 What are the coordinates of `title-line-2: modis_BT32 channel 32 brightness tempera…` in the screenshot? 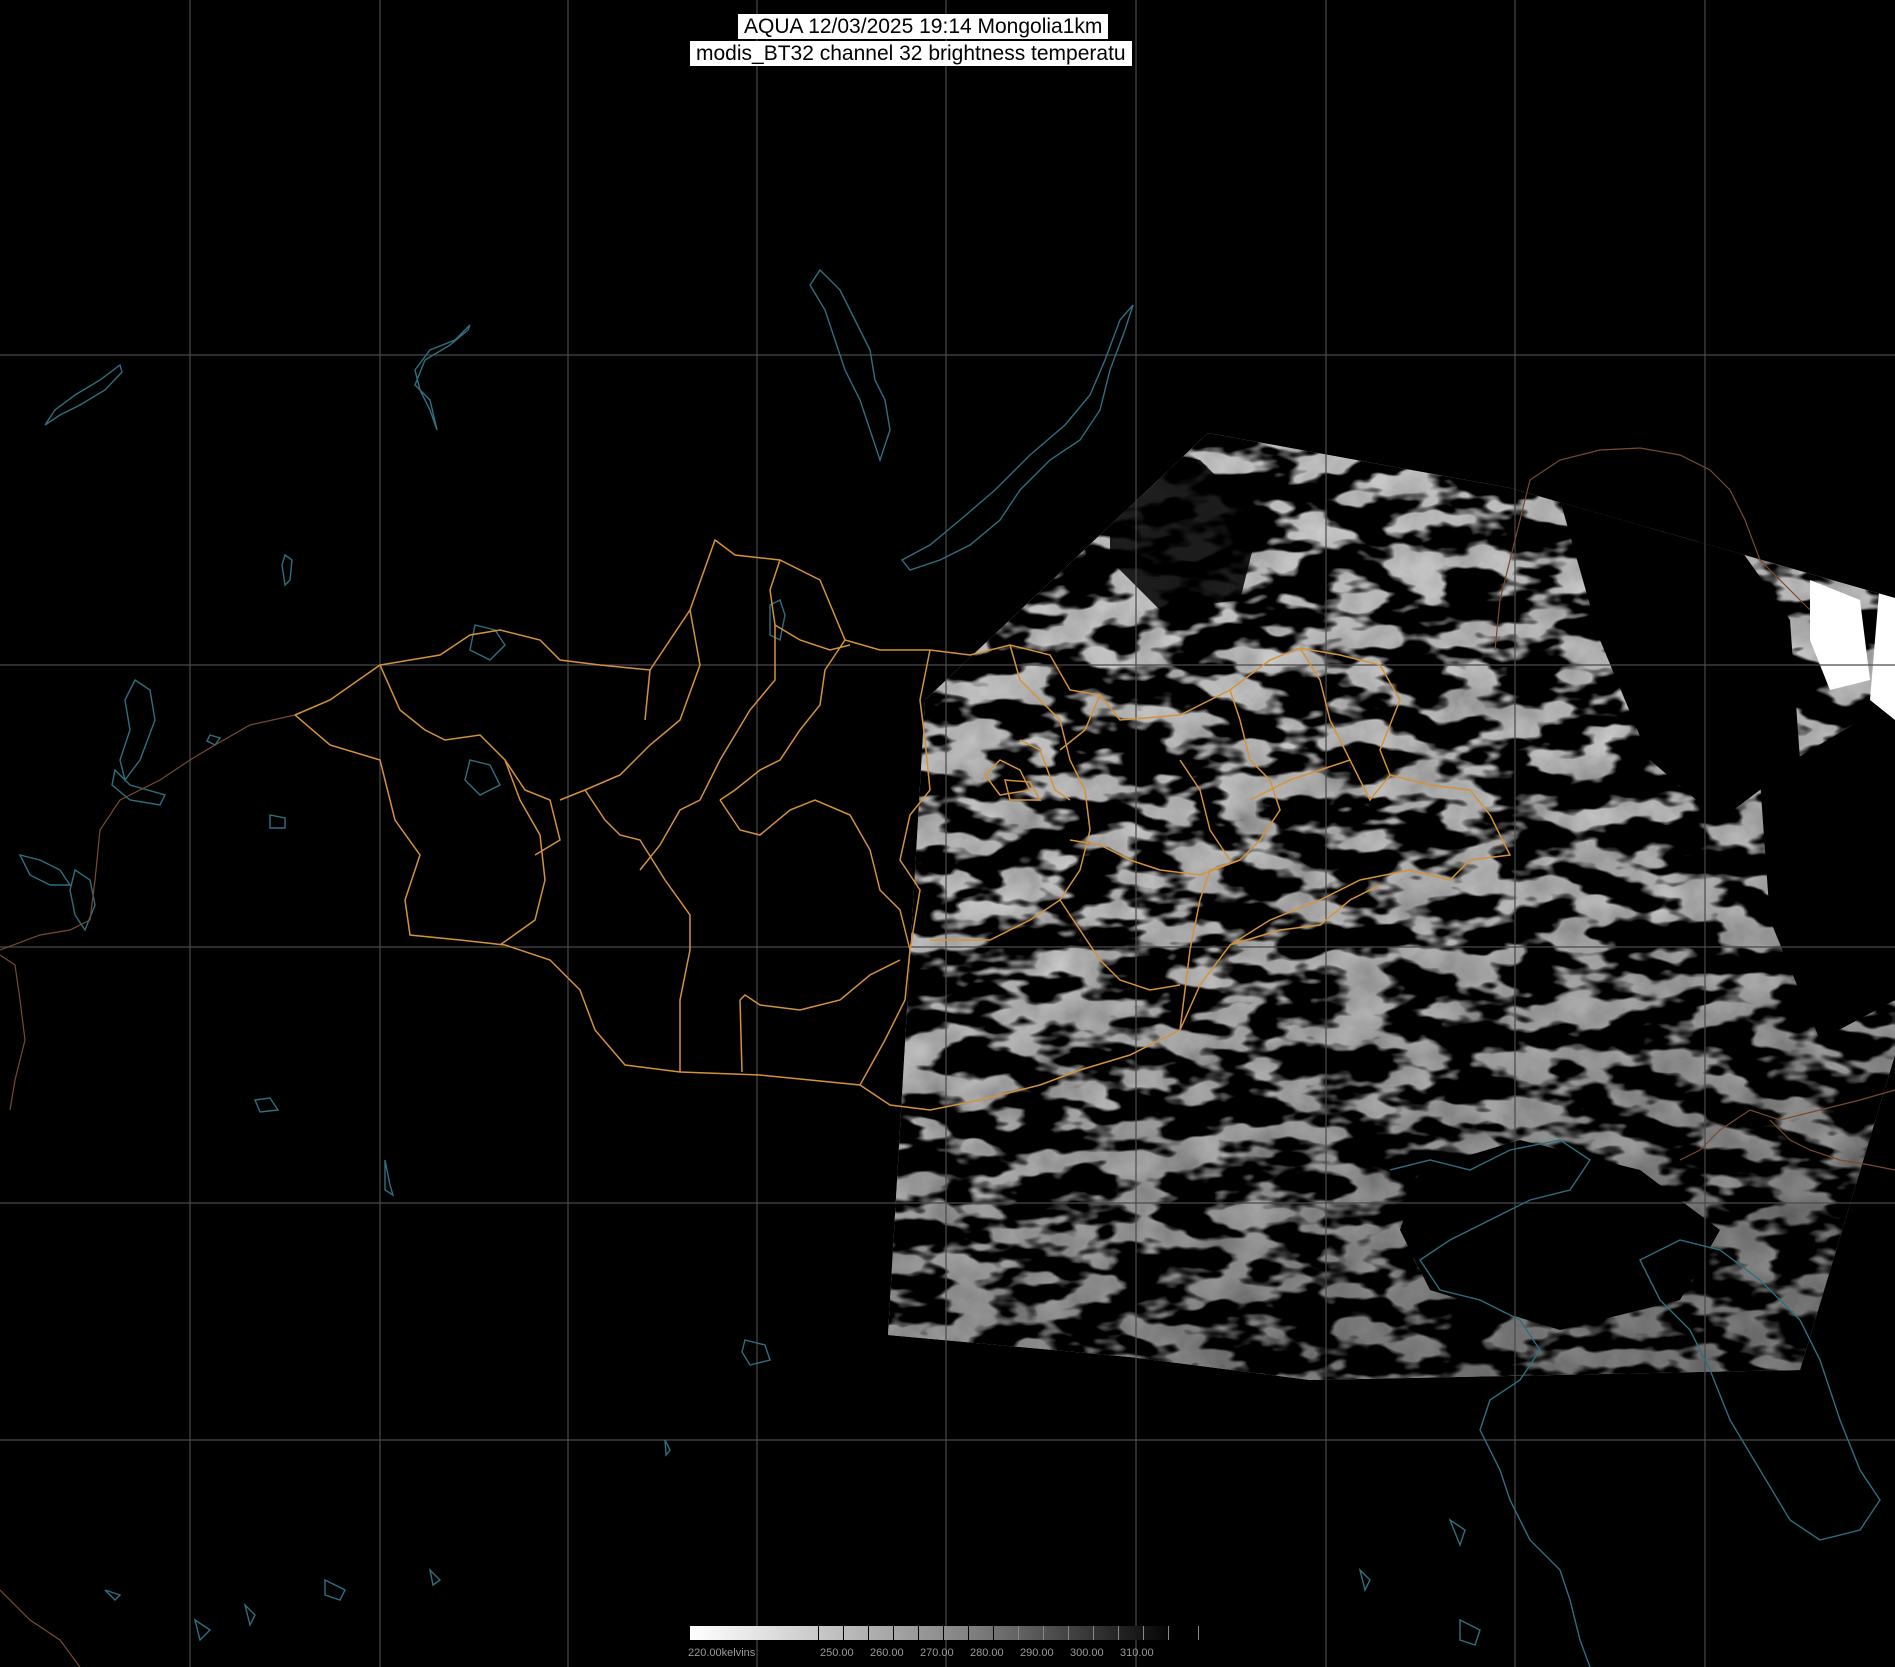 It's located at (911, 53).